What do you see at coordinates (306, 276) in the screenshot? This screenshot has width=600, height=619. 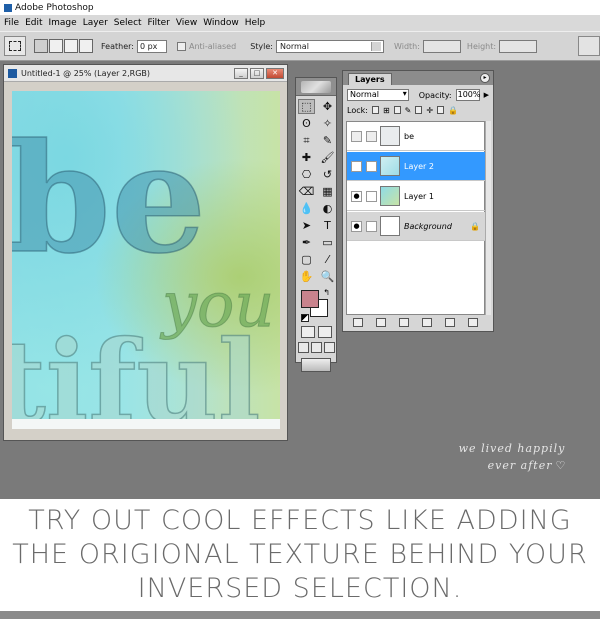 I see `hand-icon: ✋` at bounding box center [306, 276].